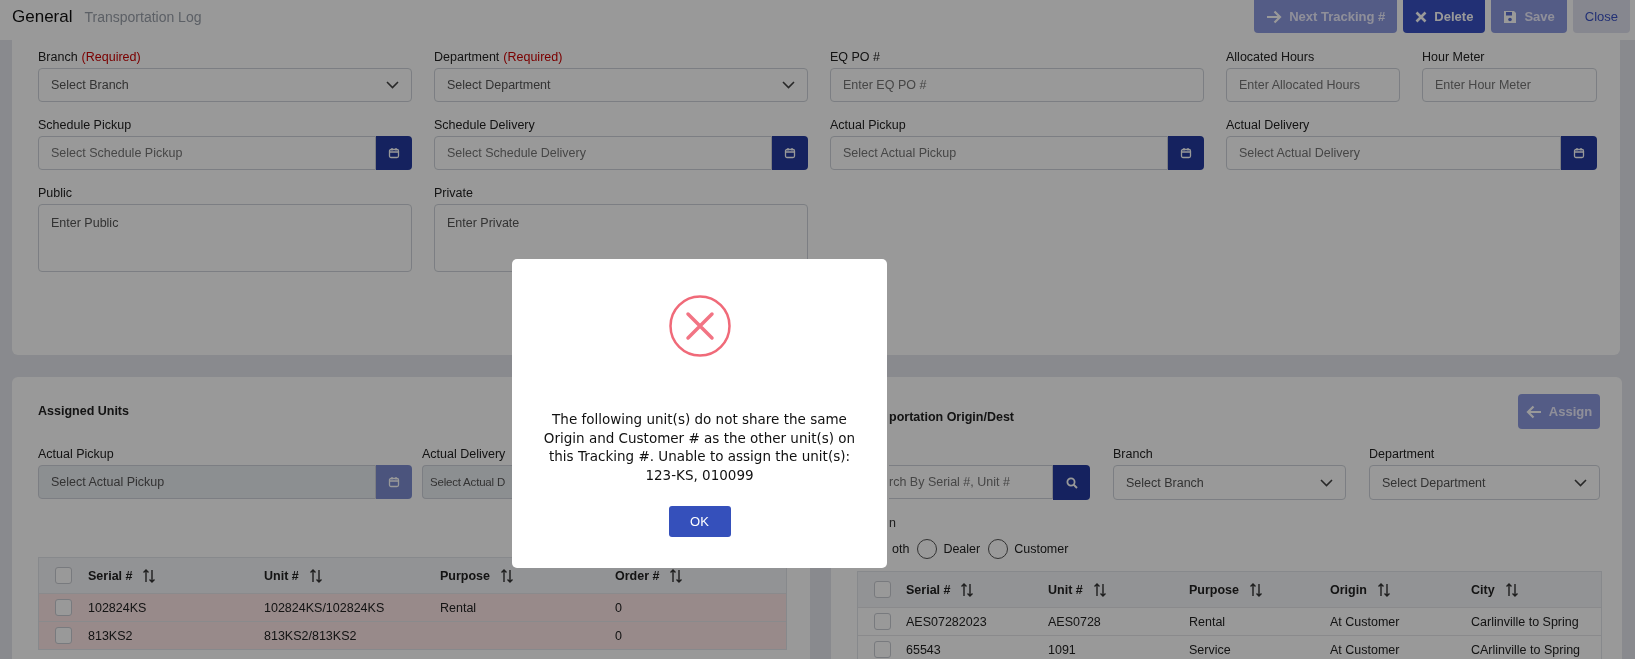 The height and width of the screenshot is (659, 1635). What do you see at coordinates (324, 608) in the screenshot?
I see `table-cell: 102824KS/102824KS` at bounding box center [324, 608].